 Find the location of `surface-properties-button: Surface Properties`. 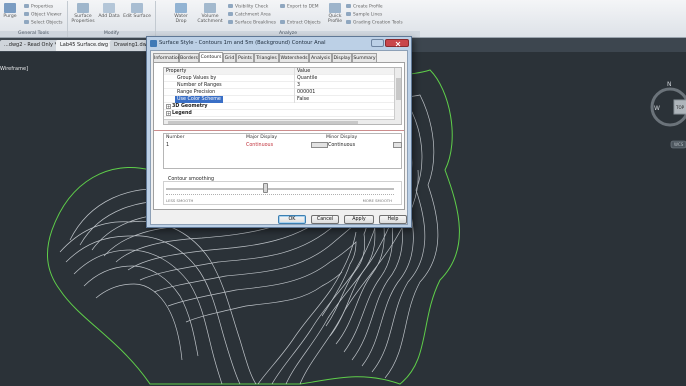

surface-properties-button: Surface Properties is located at coordinates (83, 13).